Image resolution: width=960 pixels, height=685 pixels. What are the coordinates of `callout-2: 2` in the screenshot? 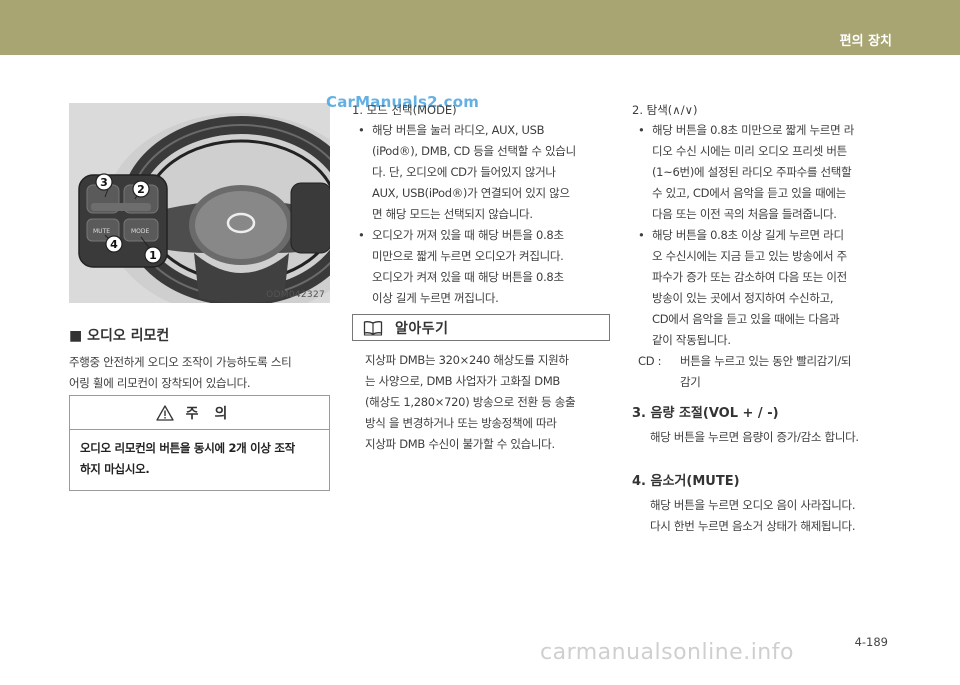 It's located at (141, 189).